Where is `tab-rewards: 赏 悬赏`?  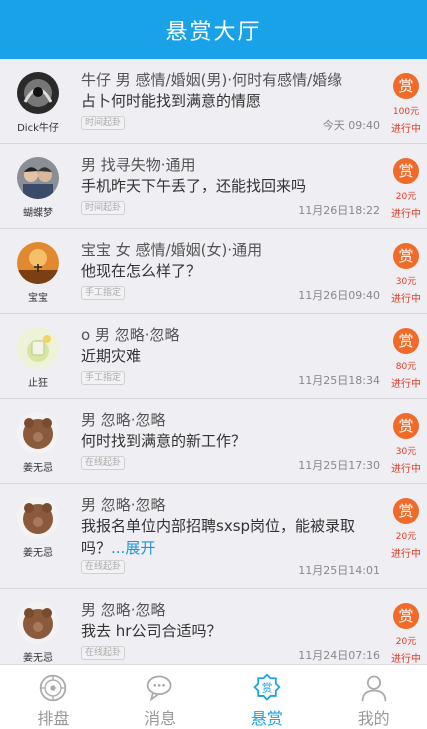 tab-rewards: 赏 悬赏 is located at coordinates (267, 697).